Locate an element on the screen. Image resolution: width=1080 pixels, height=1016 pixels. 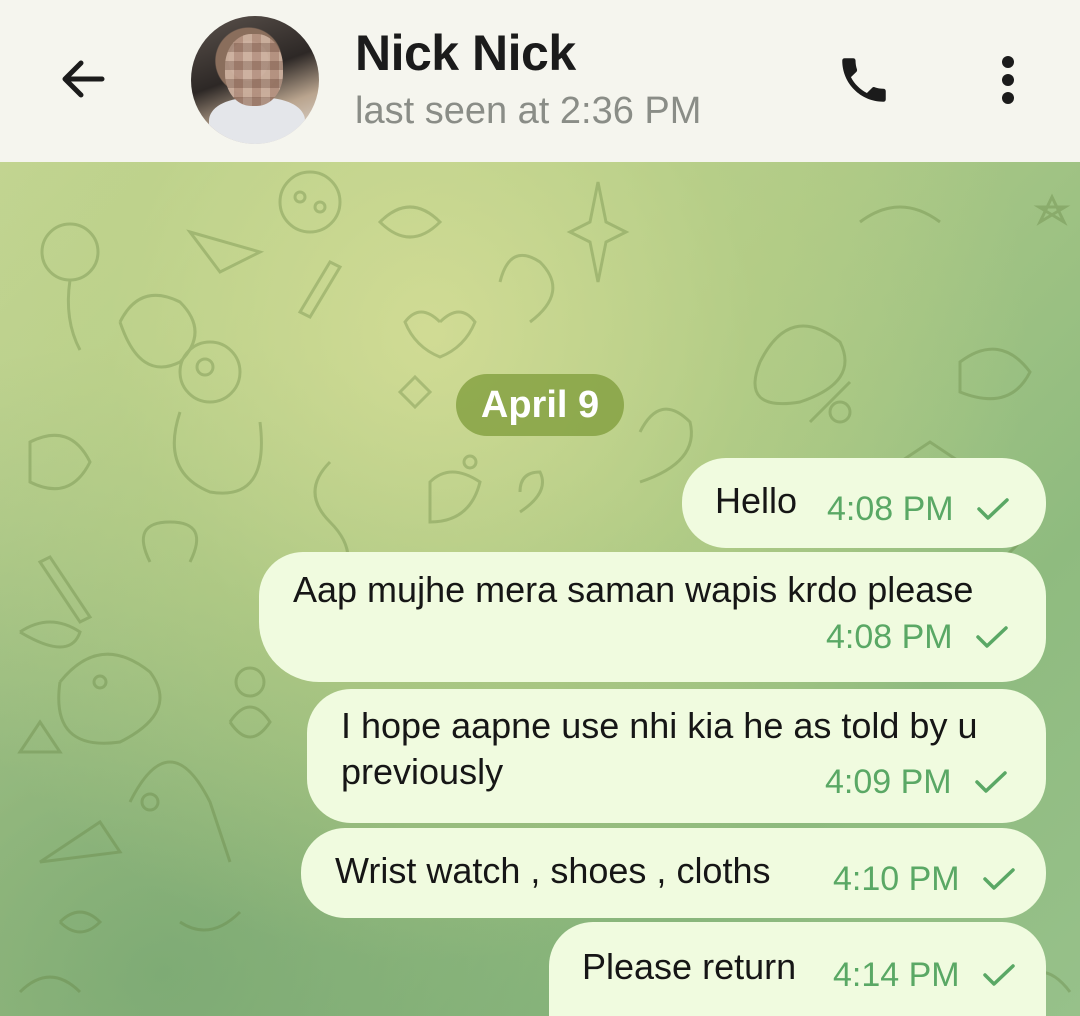
message-meta: 4:14 PM is located at coordinates (924, 975).